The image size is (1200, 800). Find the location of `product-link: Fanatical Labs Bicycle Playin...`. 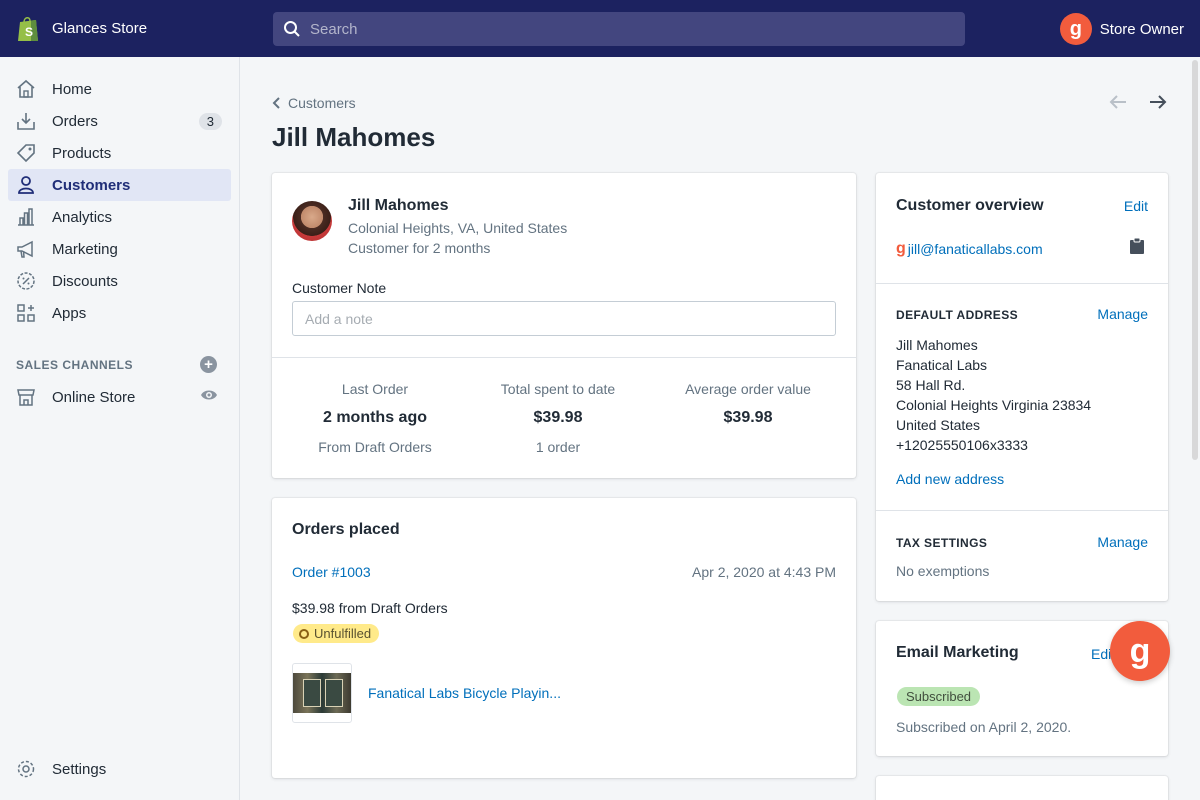

product-link: Fanatical Labs Bicycle Playin... is located at coordinates (464, 693).